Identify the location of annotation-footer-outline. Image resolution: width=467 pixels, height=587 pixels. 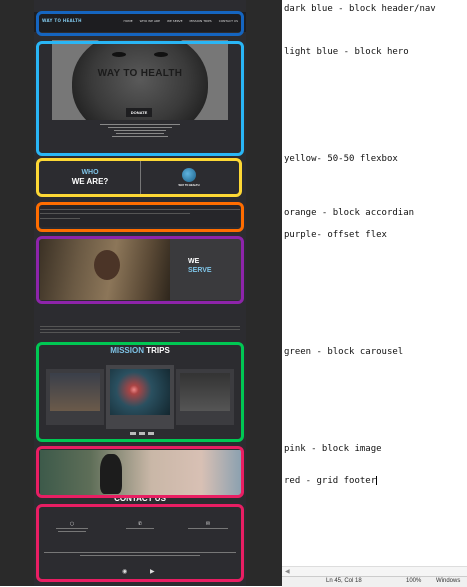
(140, 543).